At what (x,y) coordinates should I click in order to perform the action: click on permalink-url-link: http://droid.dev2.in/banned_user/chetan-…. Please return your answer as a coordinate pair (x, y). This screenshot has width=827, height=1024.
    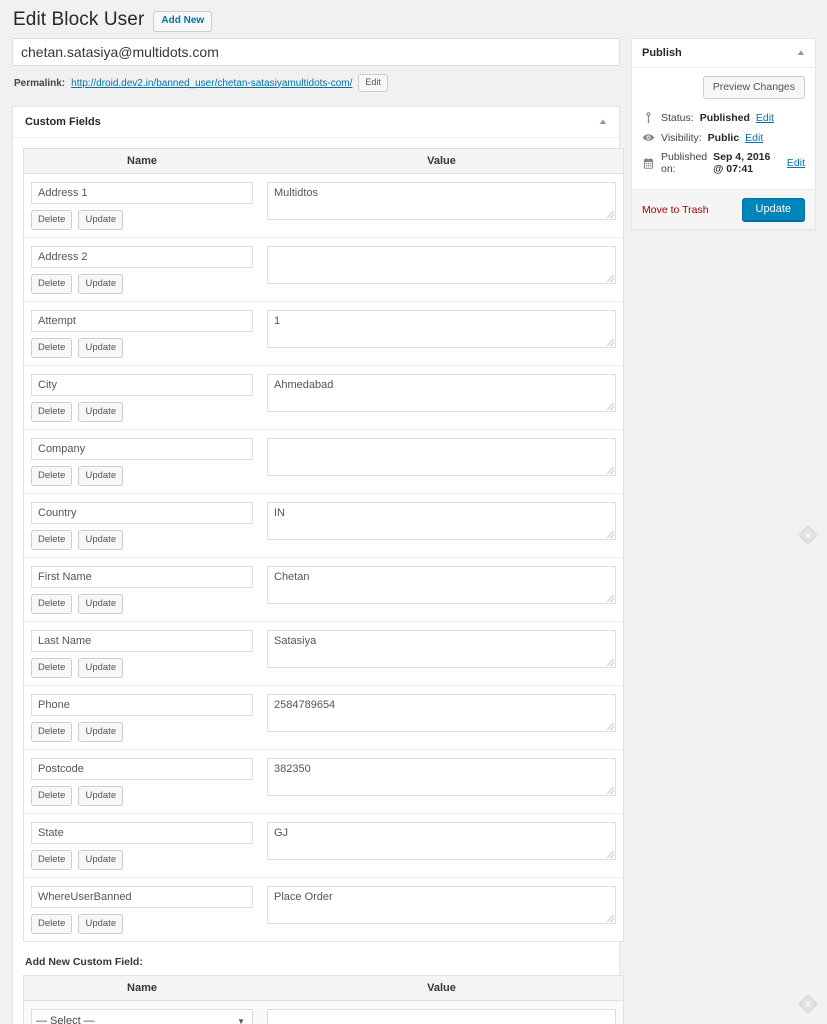
    Looking at the image, I should click on (211, 83).